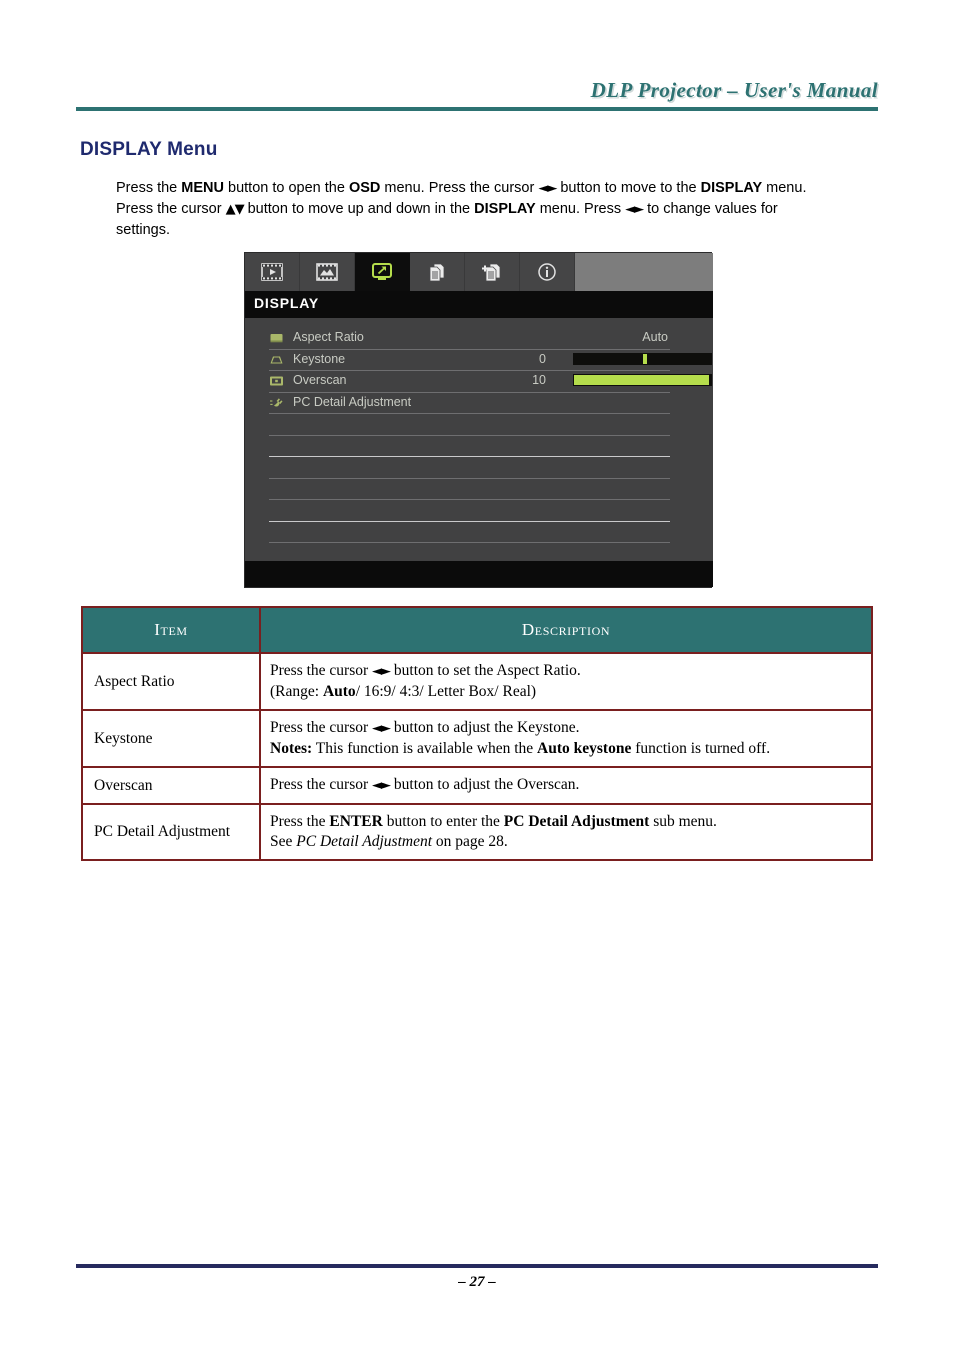 Image resolution: width=954 pixels, height=1350 pixels. What do you see at coordinates (477, 95) in the screenshot?
I see `page-header: DLP Projector – User's Manual` at bounding box center [477, 95].